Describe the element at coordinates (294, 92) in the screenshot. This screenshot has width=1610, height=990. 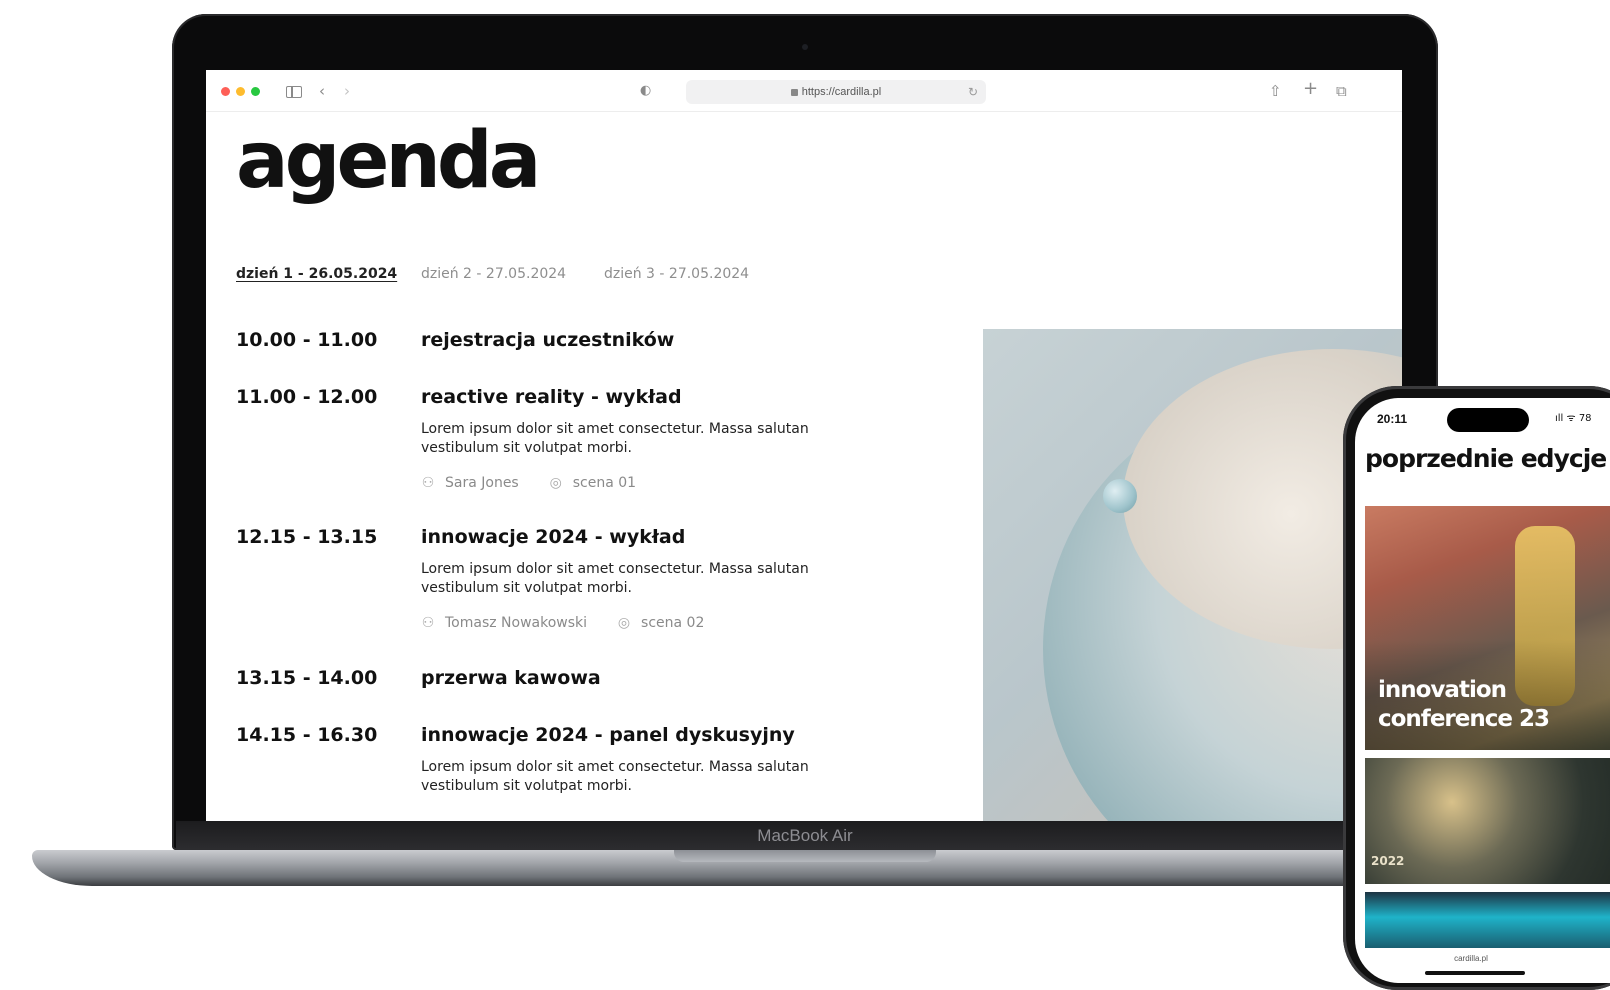
I see `sidebar-toggle-icon` at that location.